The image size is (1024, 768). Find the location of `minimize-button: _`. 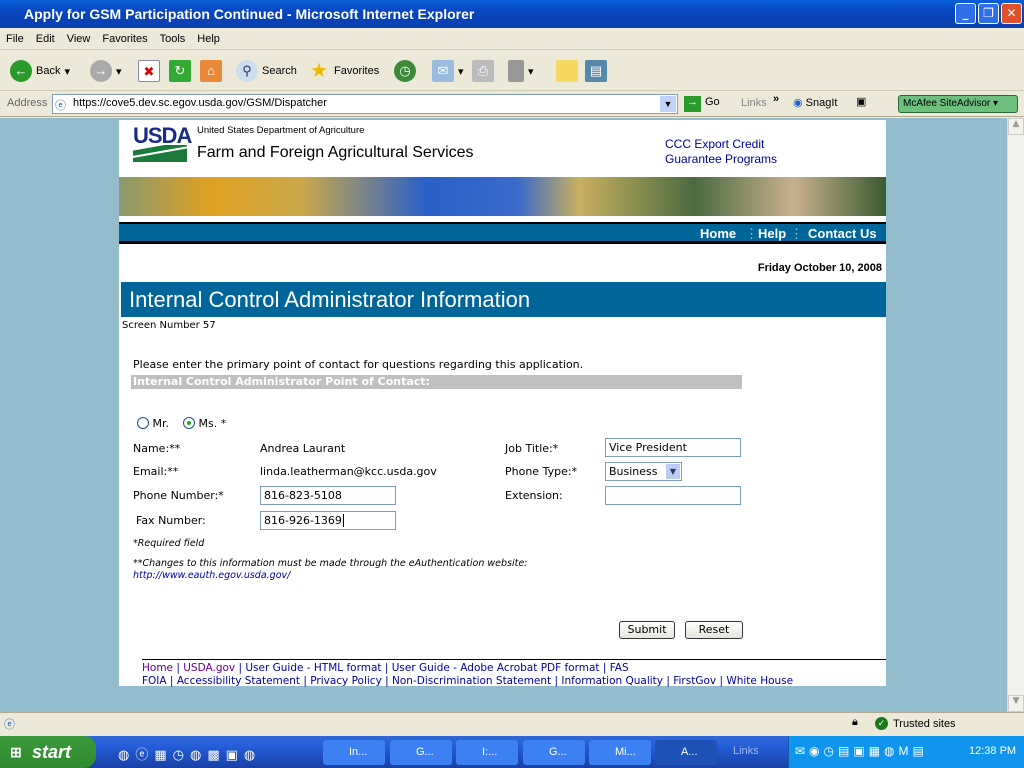

minimize-button: _ is located at coordinates (965, 13).